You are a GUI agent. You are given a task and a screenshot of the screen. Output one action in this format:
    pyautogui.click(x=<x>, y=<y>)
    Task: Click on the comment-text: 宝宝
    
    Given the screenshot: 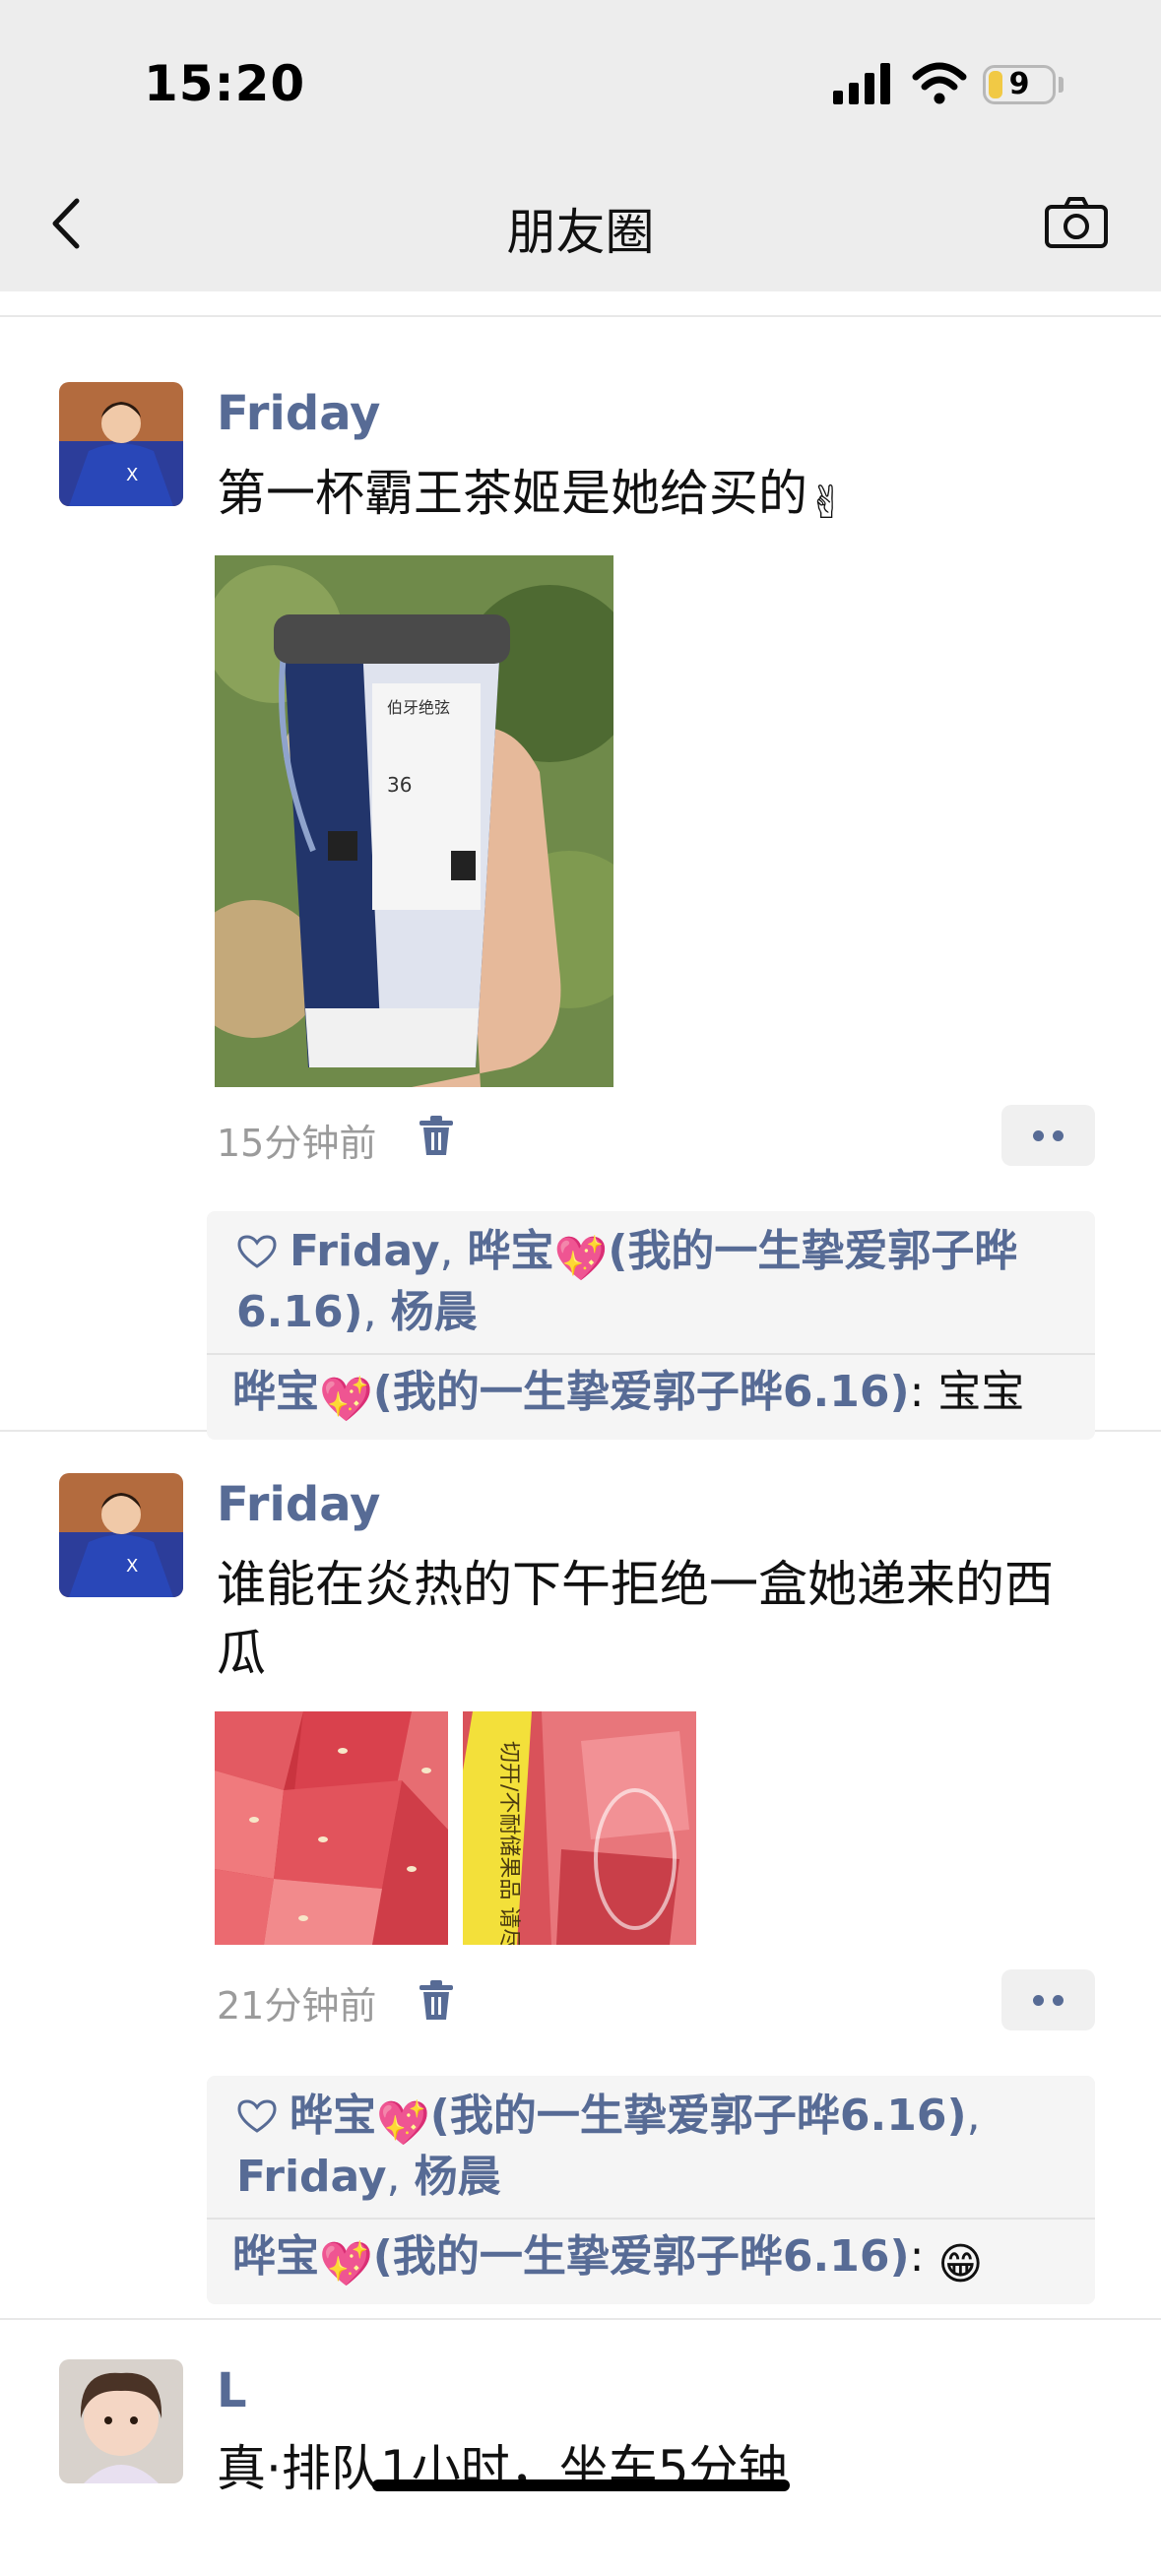 What is the action you would take?
    pyautogui.click(x=981, y=1392)
    